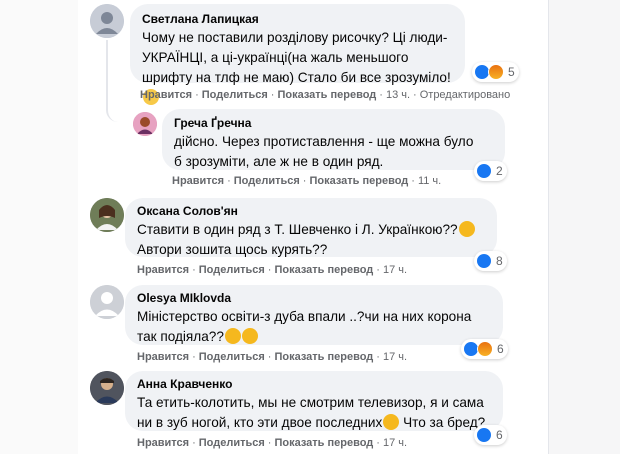 The height and width of the screenshot is (454, 620). Describe the element at coordinates (429, 181) in the screenshot. I see `timestamp: 11 ч.` at that location.